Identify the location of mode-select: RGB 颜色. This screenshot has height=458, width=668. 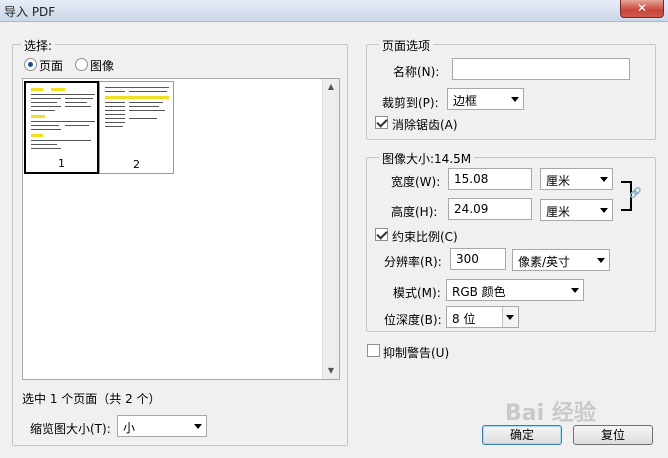
(515, 290).